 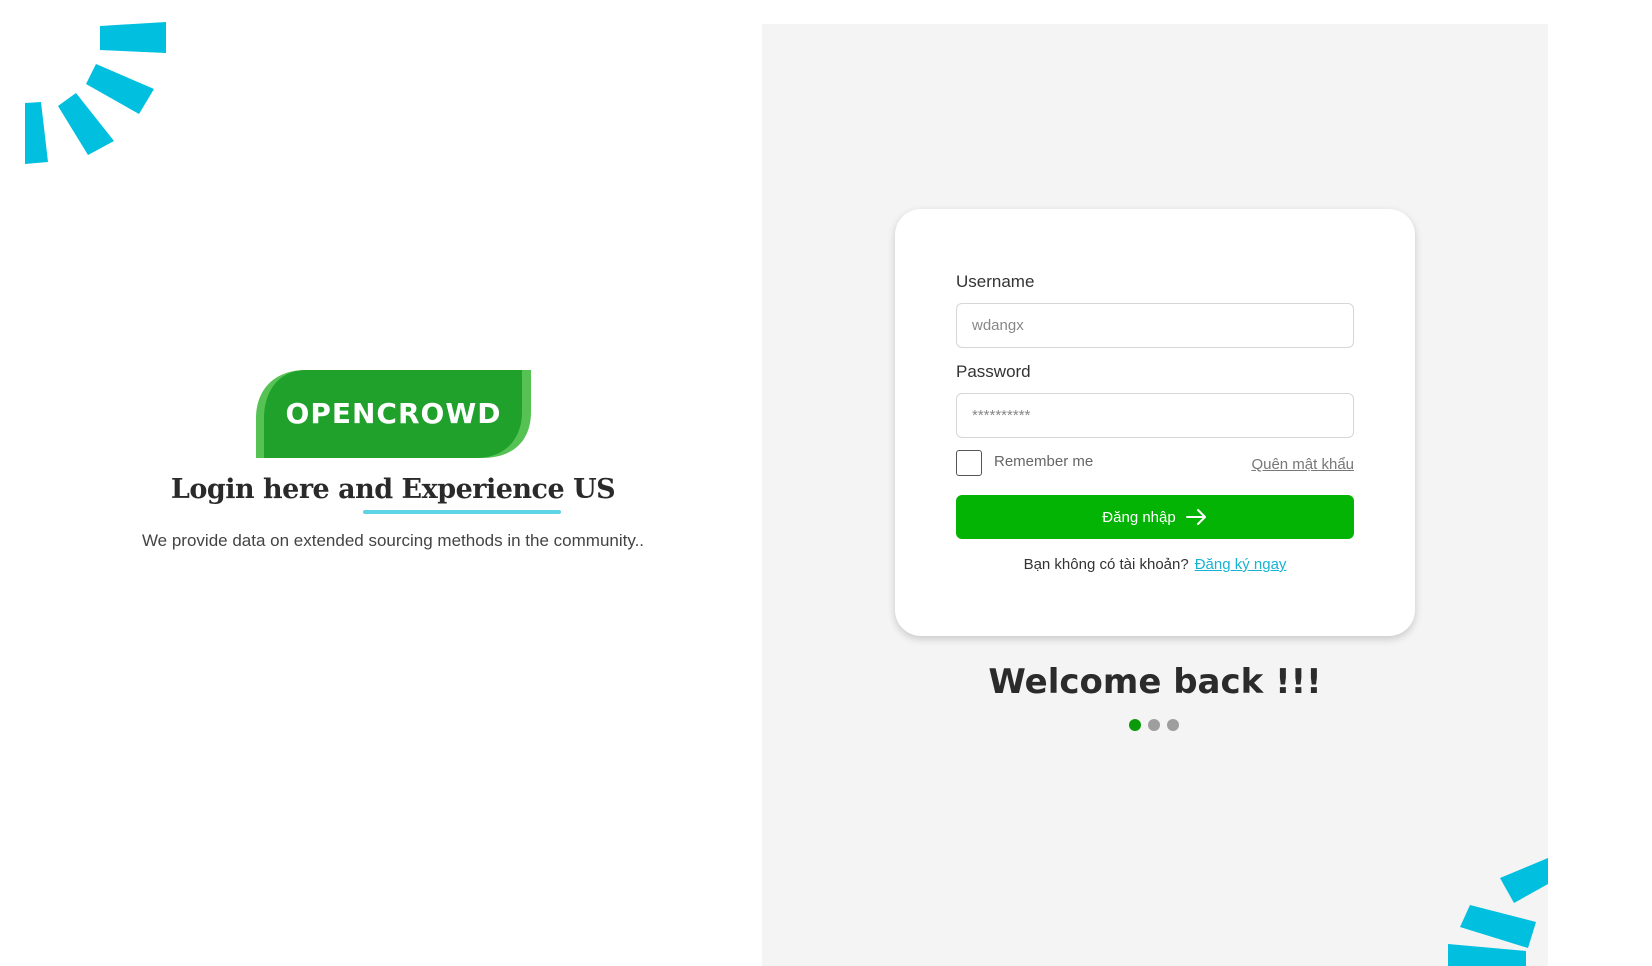 What do you see at coordinates (1155, 415) in the screenshot?
I see `password-input` at bounding box center [1155, 415].